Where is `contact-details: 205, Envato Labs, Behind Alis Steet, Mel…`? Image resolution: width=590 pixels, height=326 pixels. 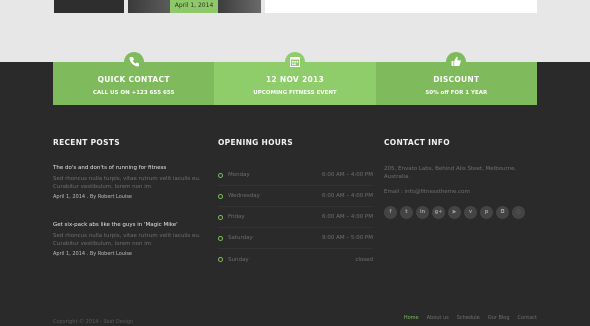
contact-details: 205, Envato Labs, Behind Alis Steet, Mel… is located at coordinates (461, 180).